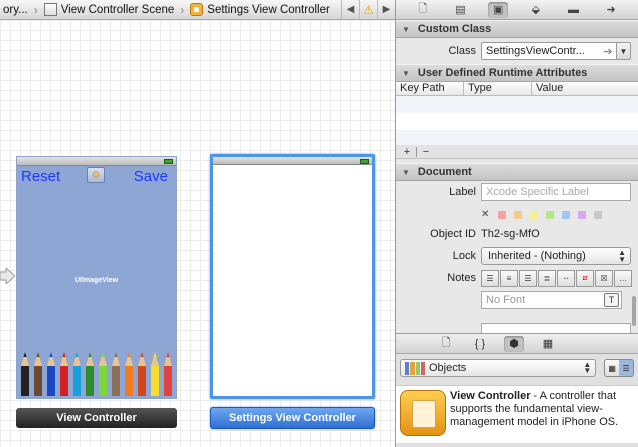 The height and width of the screenshot is (447, 638). What do you see at coordinates (517, 114) in the screenshot?
I see `runtime-attributes-table: Key Path Type Value` at bounding box center [517, 114].